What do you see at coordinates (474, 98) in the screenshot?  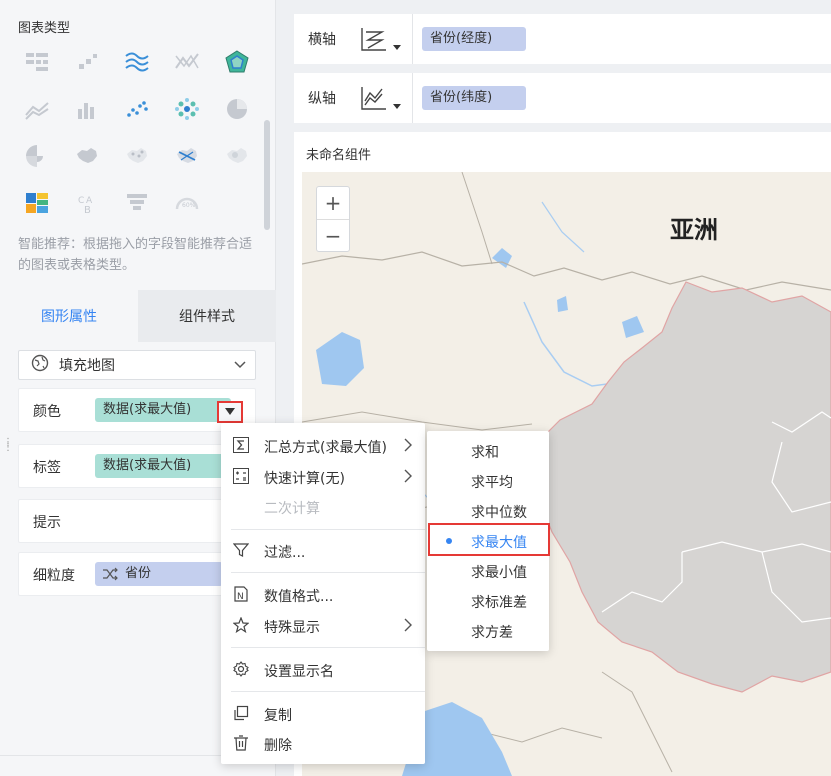 I see `y-axis-field-pill: 省份(纬度)` at bounding box center [474, 98].